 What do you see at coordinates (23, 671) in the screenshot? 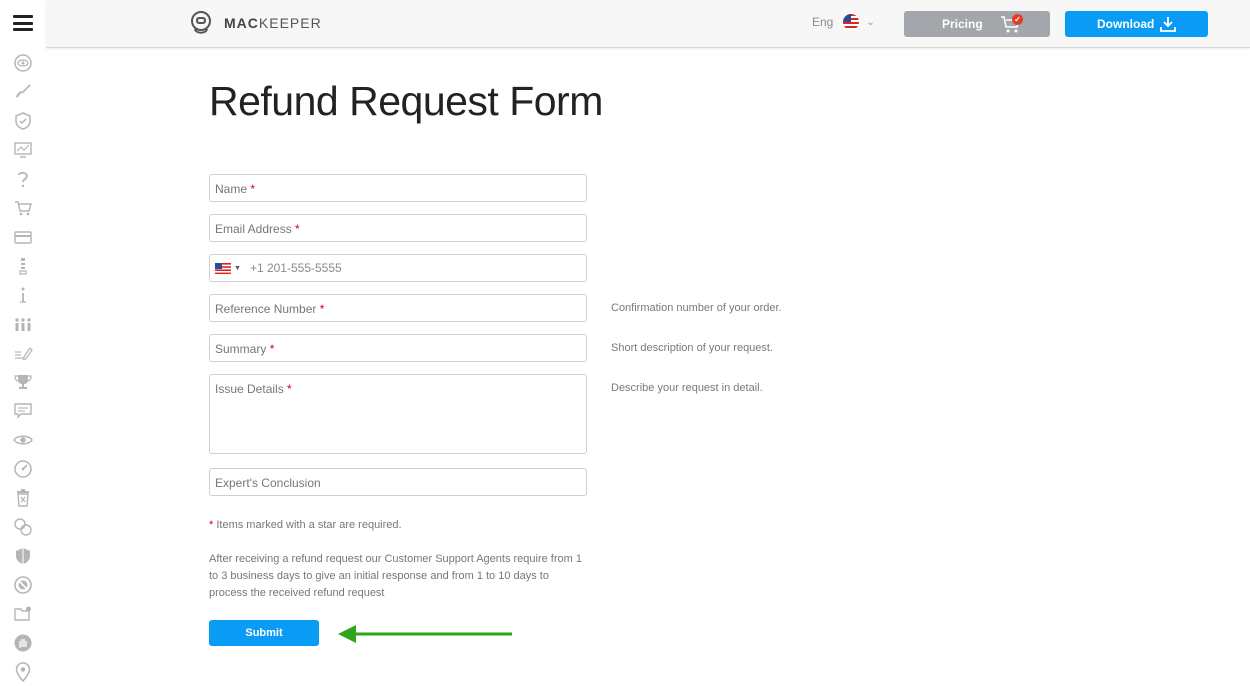
I see `location-pin-icon` at bounding box center [23, 671].